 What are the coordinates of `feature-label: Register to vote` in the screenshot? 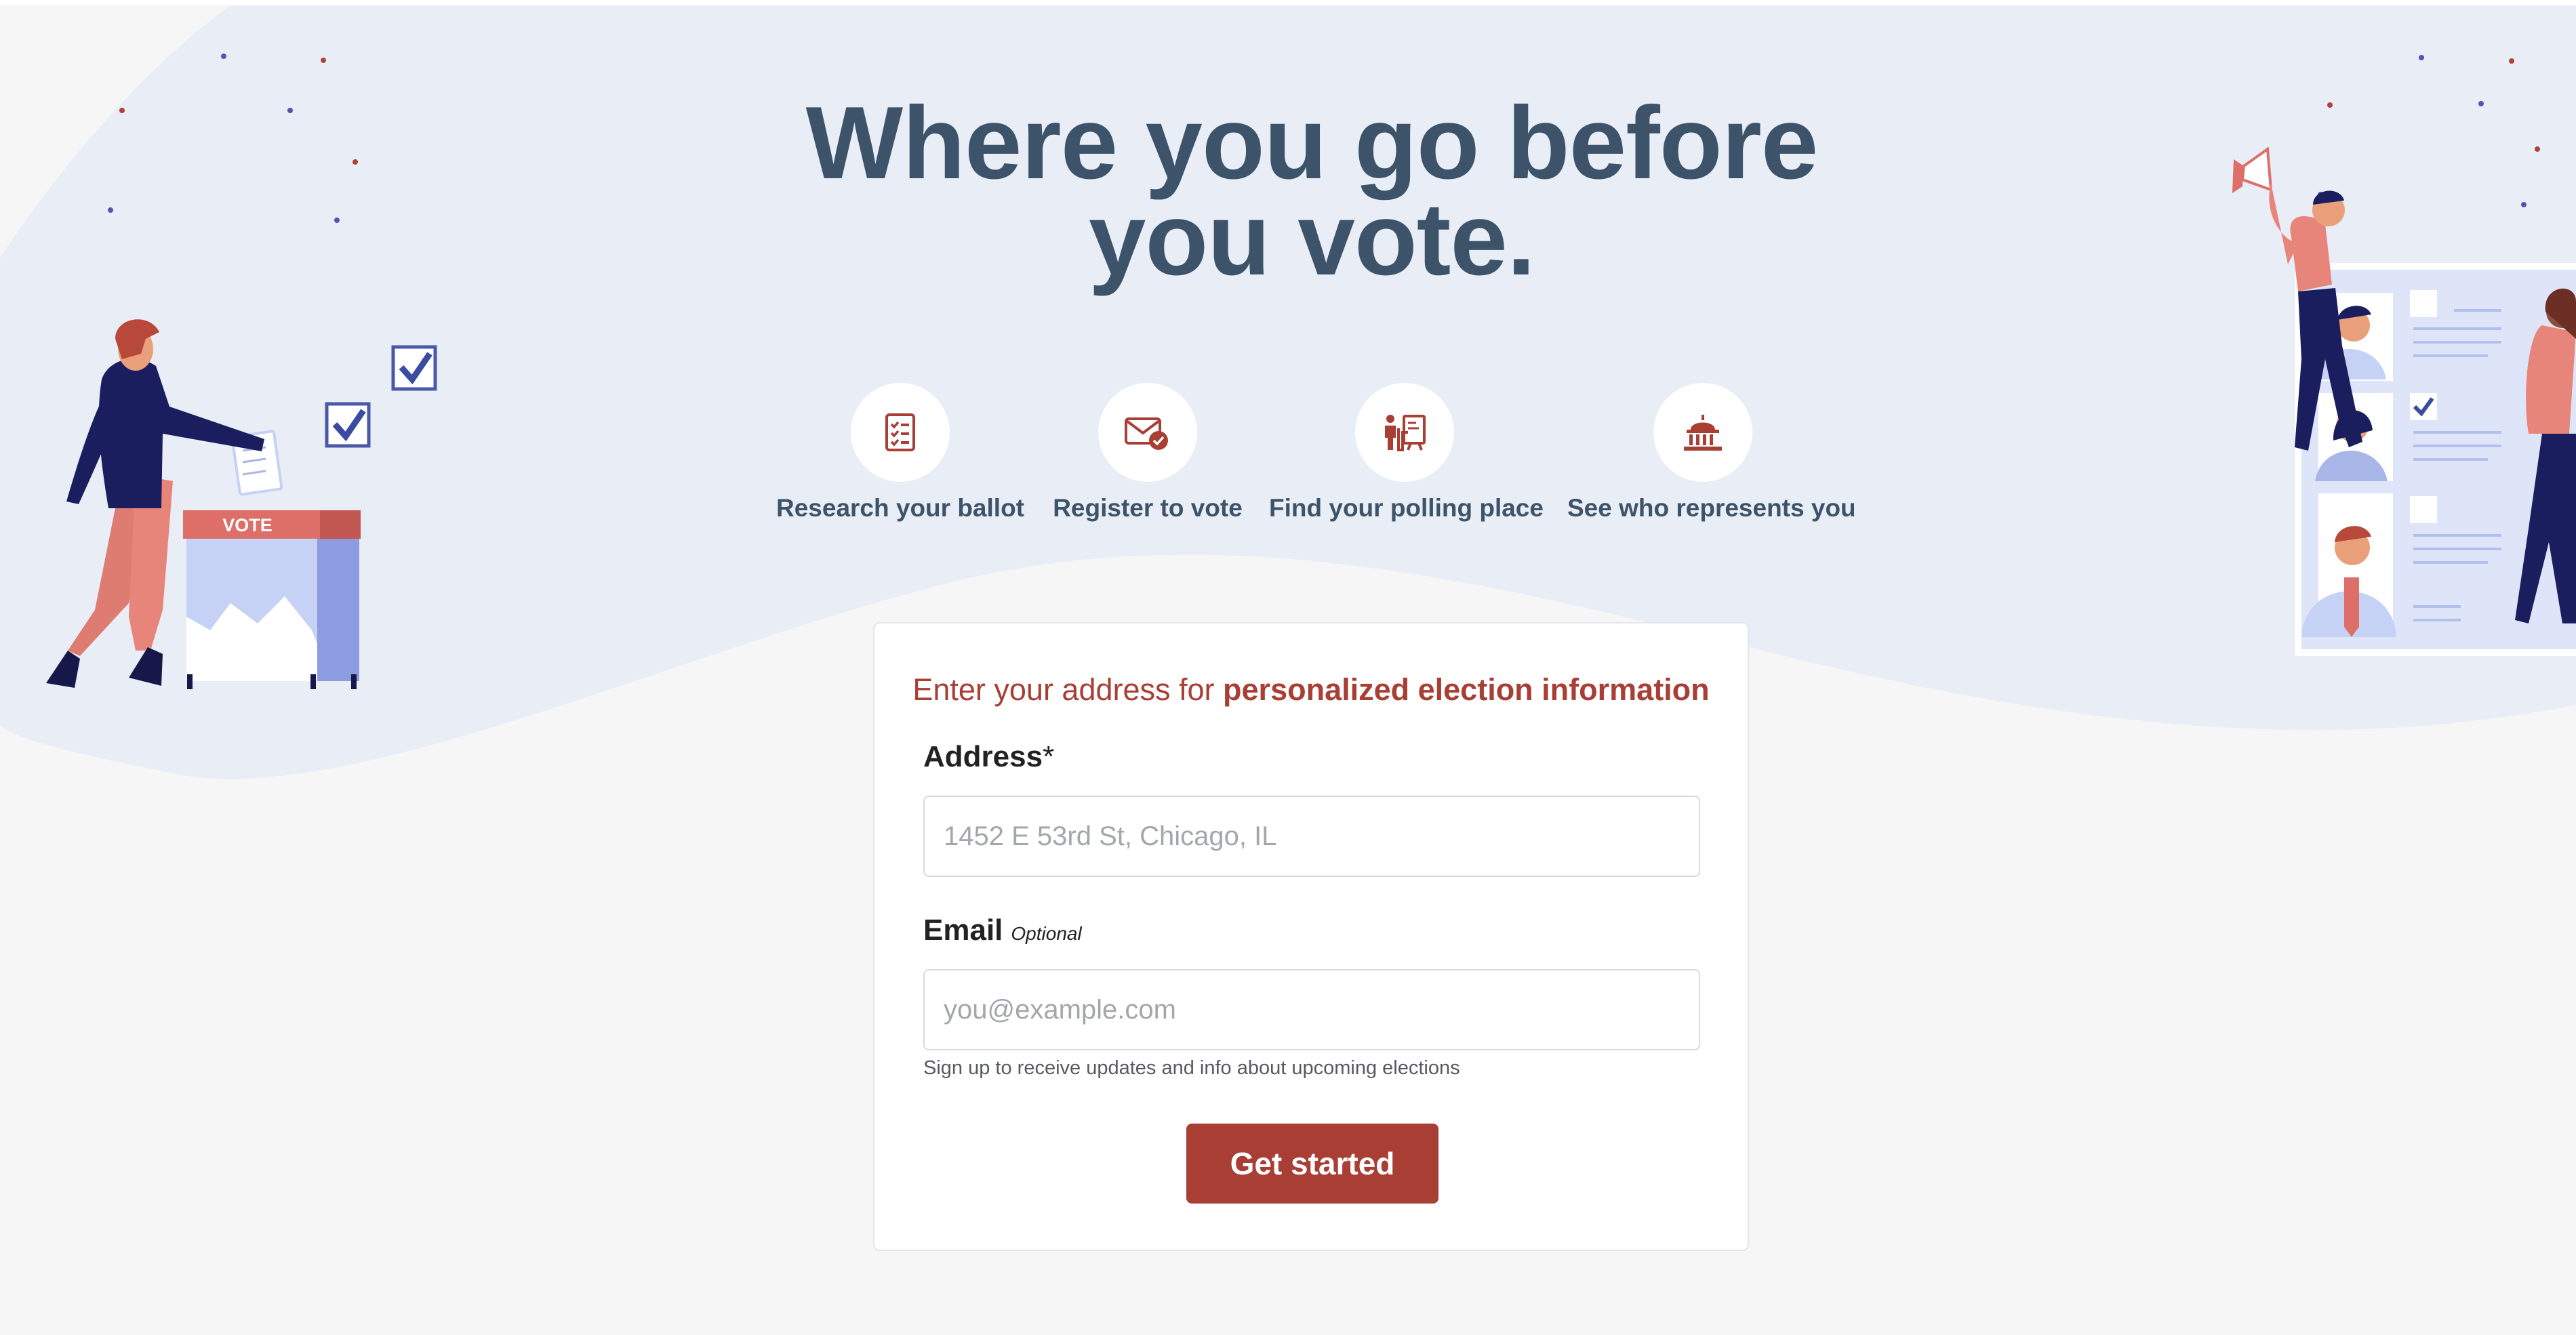 It's located at (1148, 508).